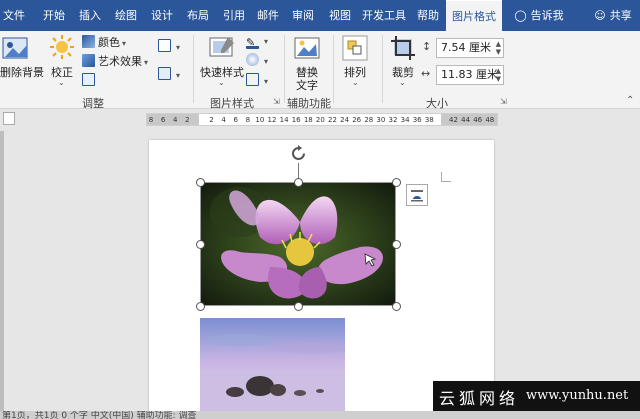 The image size is (640, 419). Describe the element at coordinates (296, 120) in the screenshot. I see `ruler-tick: 16` at that location.